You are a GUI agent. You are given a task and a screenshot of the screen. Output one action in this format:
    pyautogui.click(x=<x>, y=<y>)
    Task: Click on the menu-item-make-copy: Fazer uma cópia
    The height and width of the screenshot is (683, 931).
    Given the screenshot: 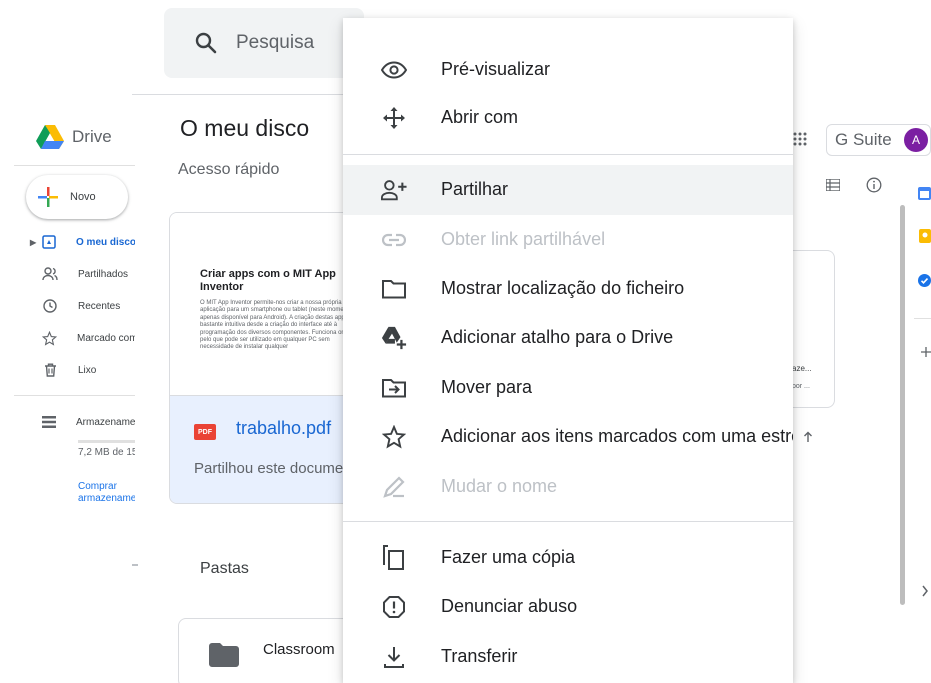 What is the action you would take?
    pyautogui.click(x=568, y=558)
    